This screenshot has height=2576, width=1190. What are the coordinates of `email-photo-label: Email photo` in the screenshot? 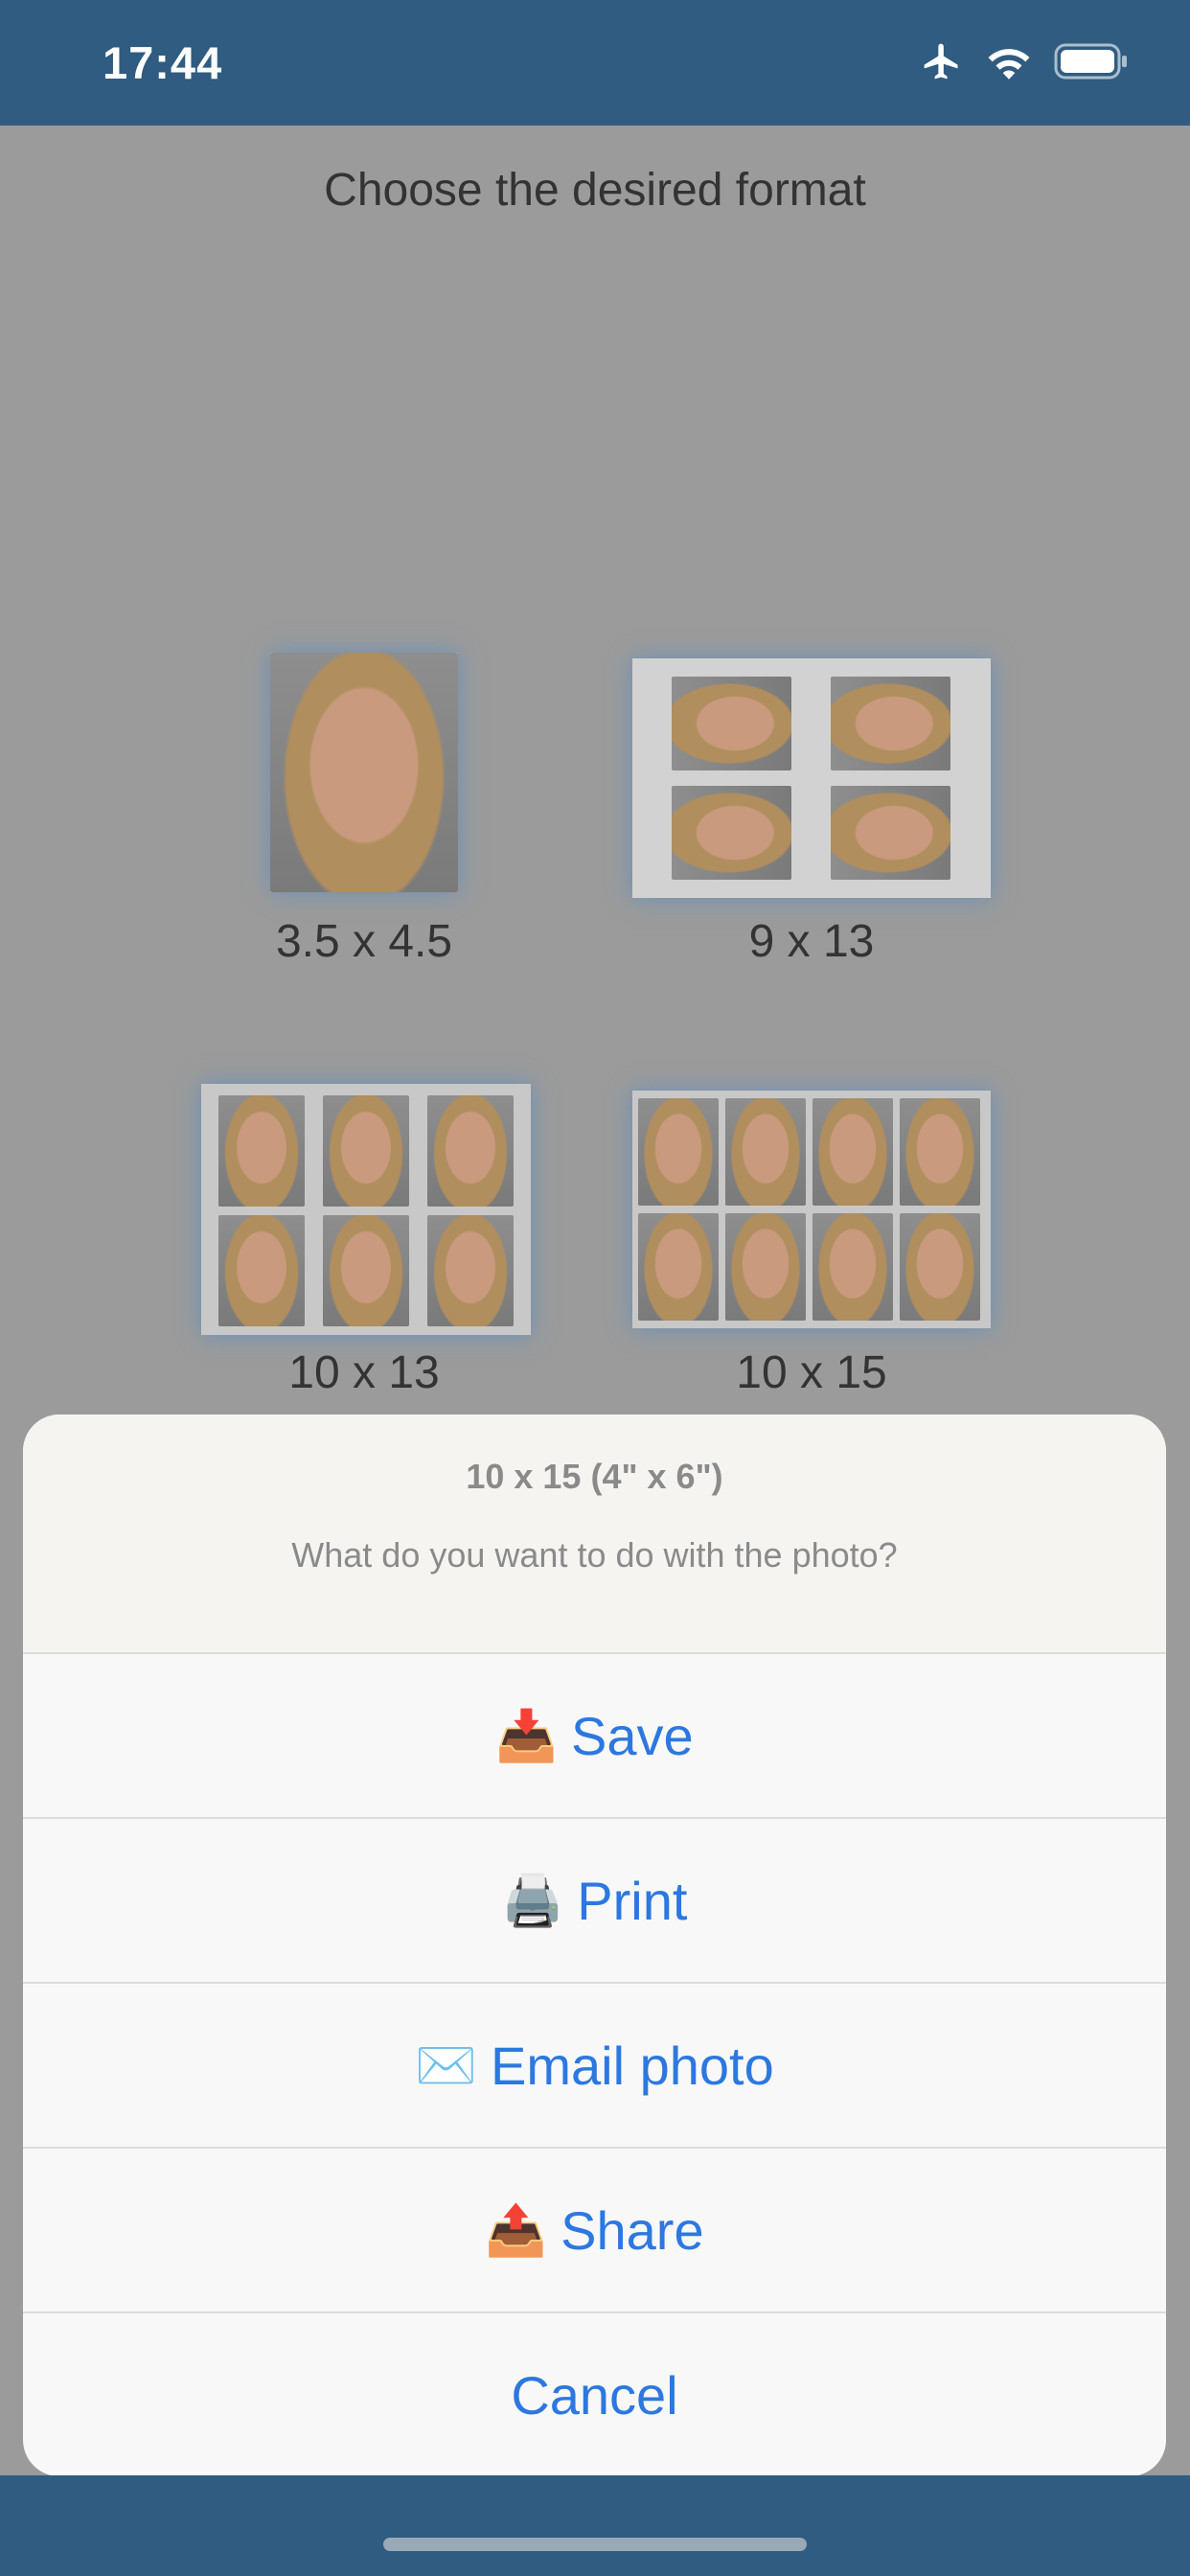 It's located at (633, 2066).